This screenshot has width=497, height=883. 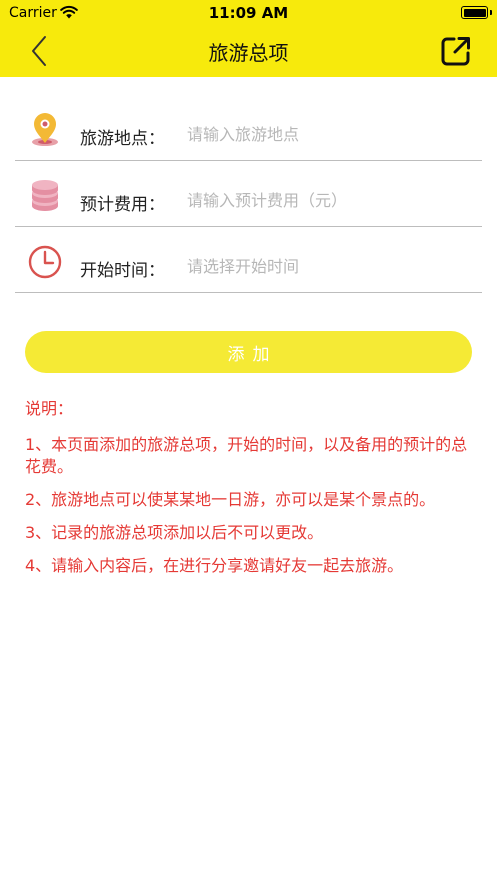 I want to click on status-time: 11:09 AM, so click(x=248, y=13).